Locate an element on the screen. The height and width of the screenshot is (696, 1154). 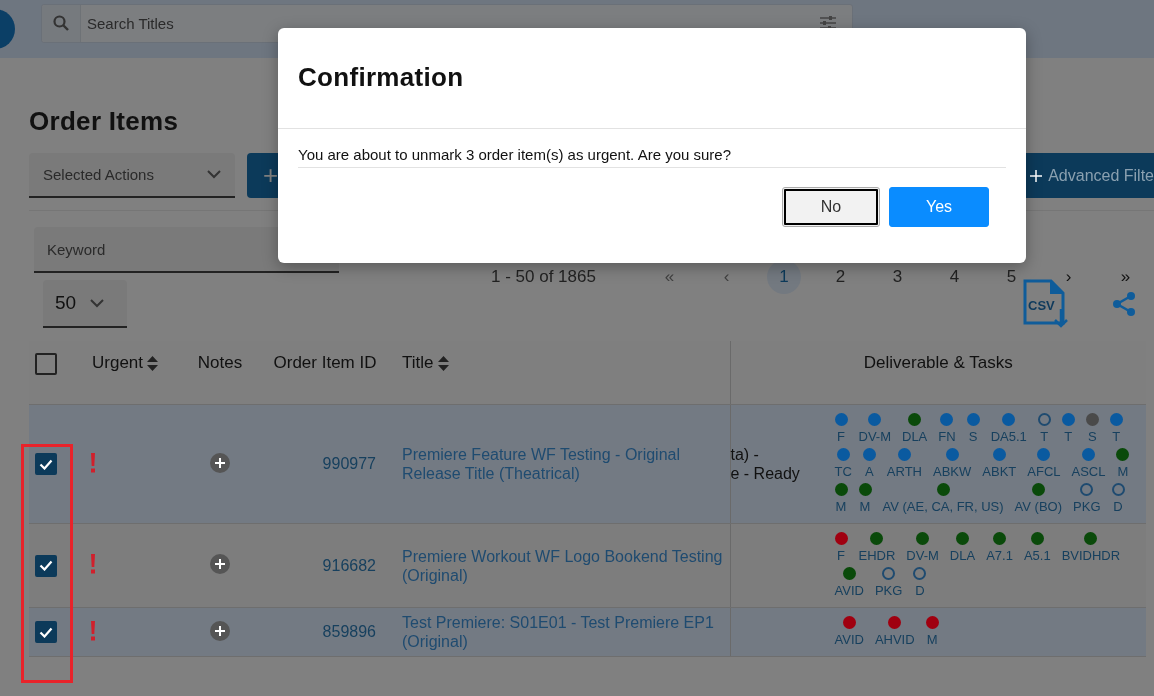
previous-page-button: ‹ is located at coordinates (726, 277).